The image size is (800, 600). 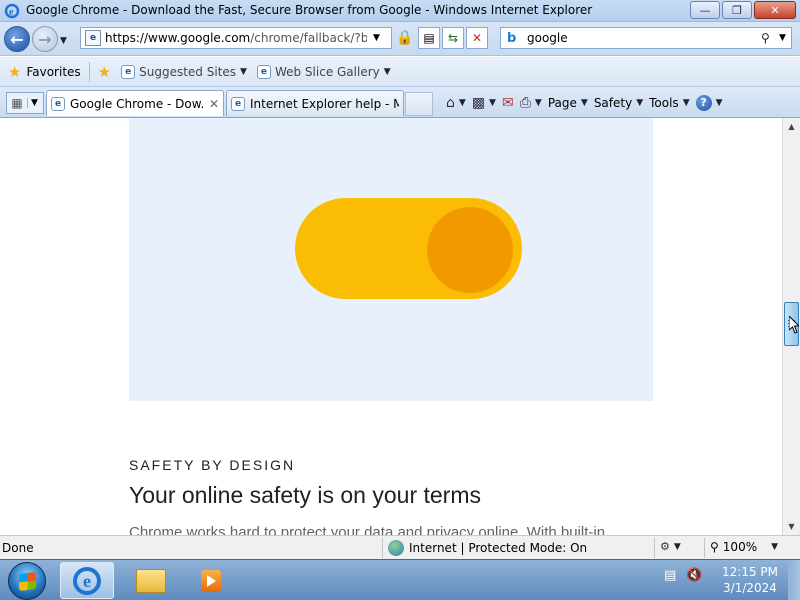 I want to click on compatibility-view-icon: ▤, so click(x=429, y=38).